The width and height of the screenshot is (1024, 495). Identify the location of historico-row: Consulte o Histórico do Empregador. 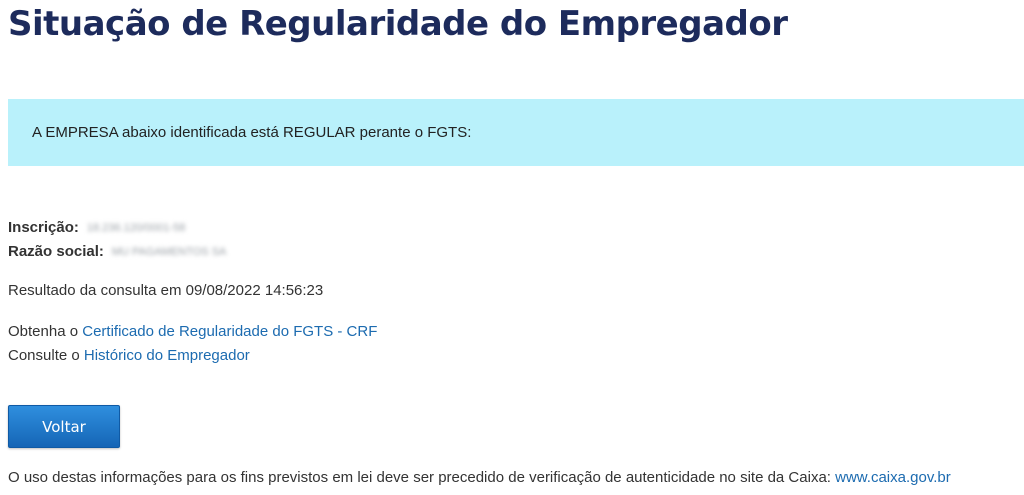
(129, 355).